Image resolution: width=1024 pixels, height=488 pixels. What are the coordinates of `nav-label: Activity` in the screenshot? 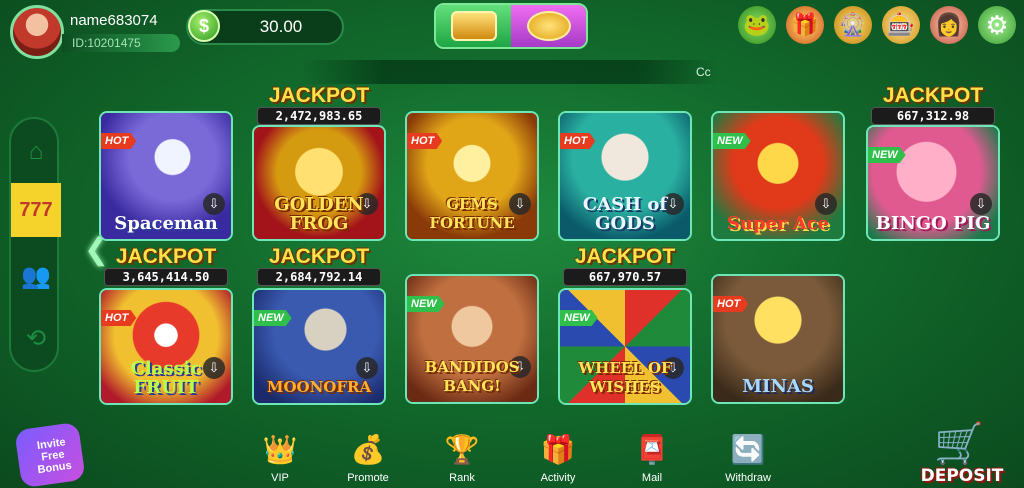 It's located at (558, 478).